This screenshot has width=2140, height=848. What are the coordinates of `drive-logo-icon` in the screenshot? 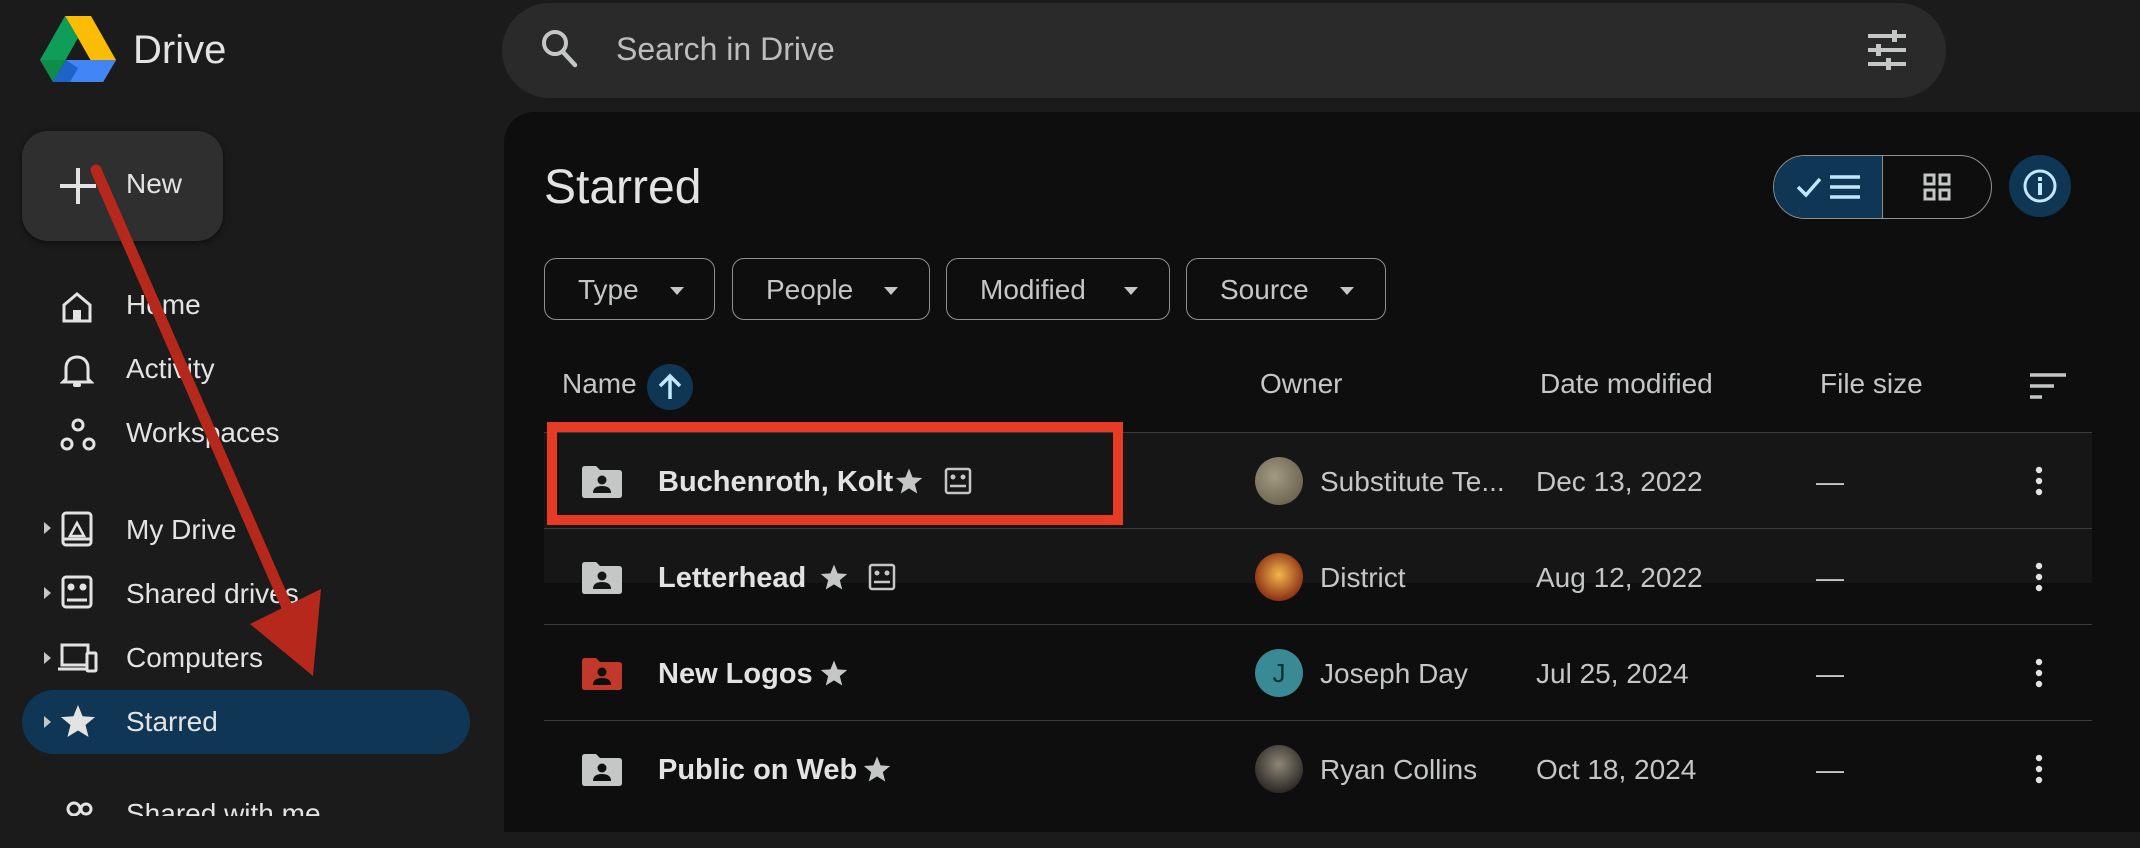 It's located at (78, 49).